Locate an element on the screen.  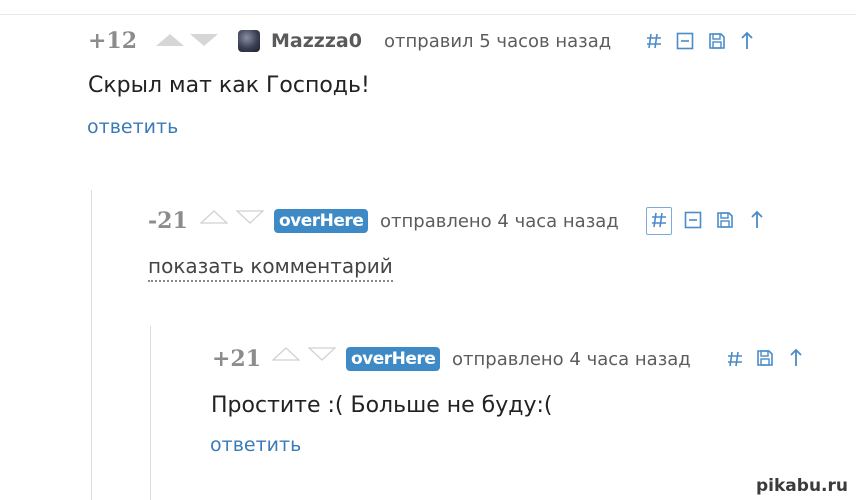
comment-timestamp: отправил 5 часов назад is located at coordinates (498, 41).